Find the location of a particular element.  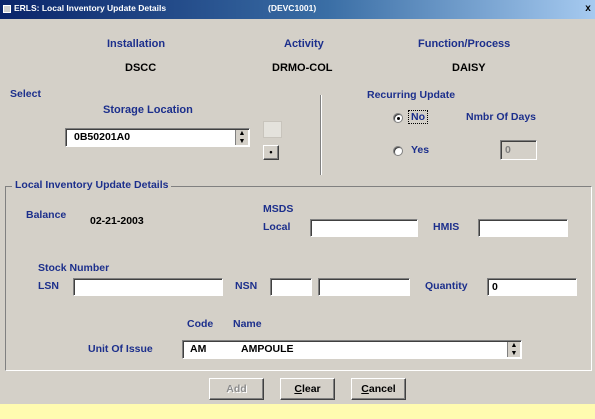

unit-of-issue-label: Unit Of Issue is located at coordinates (120, 349).